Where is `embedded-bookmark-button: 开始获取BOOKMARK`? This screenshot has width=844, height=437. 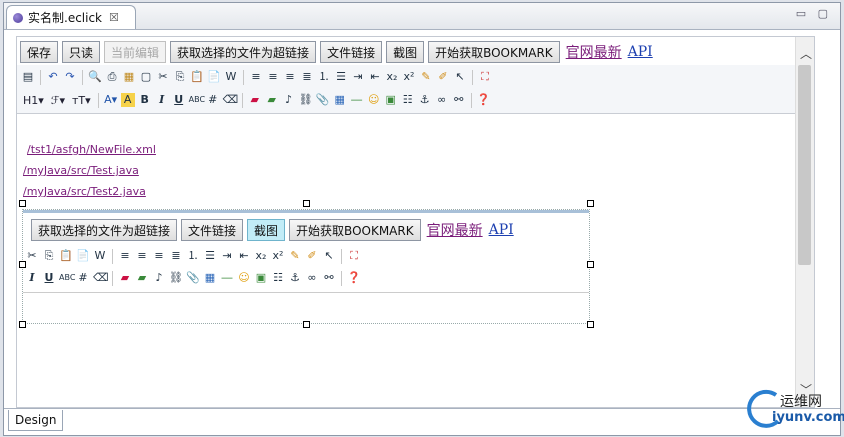 embedded-bookmark-button: 开始获取BOOKMARK is located at coordinates (355, 230).